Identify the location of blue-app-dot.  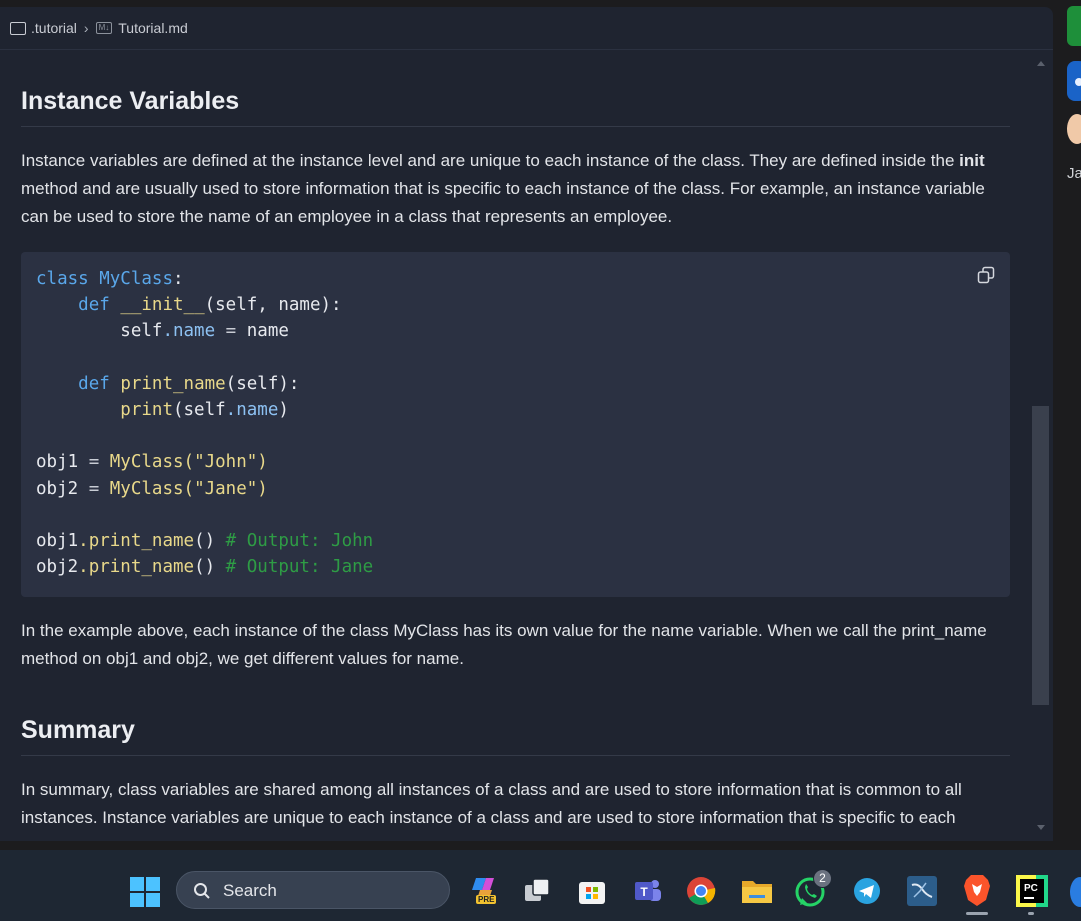
(1078, 82).